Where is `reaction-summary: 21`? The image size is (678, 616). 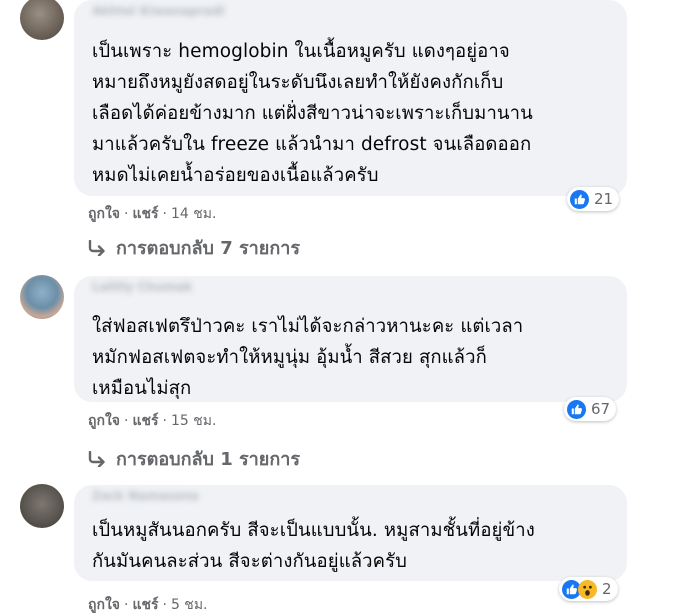 reaction-summary: 21 is located at coordinates (593, 199).